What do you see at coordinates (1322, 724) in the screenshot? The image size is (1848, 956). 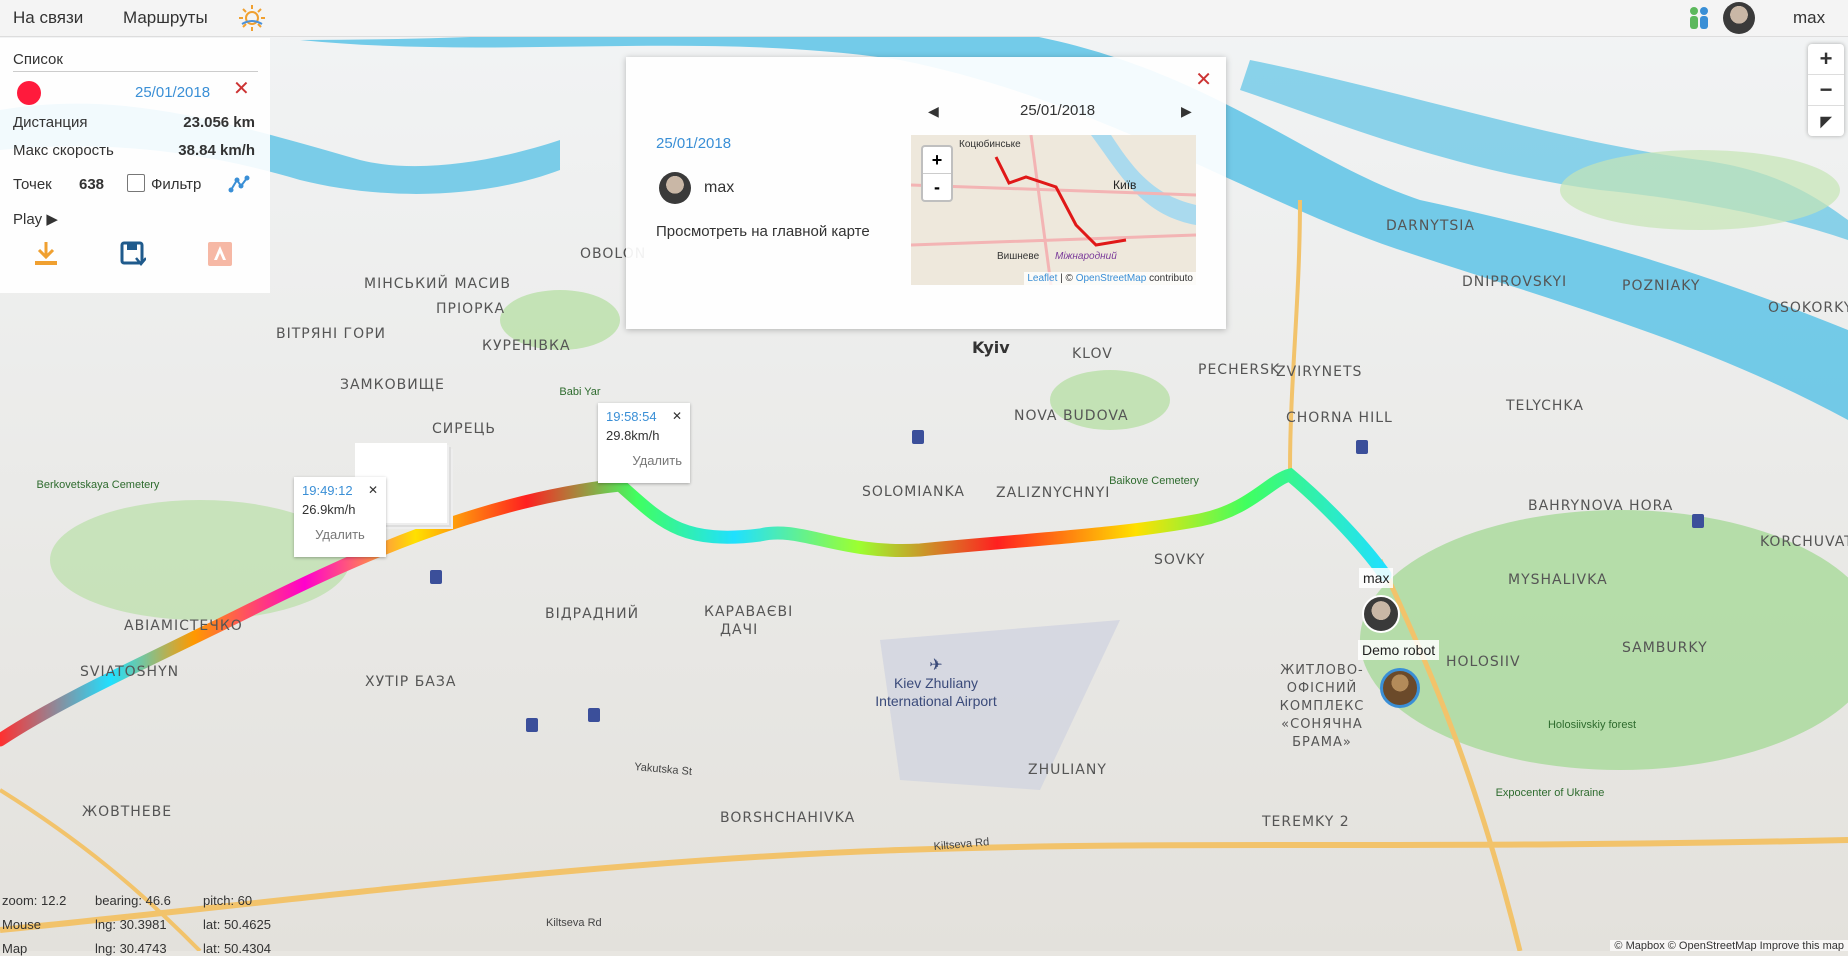 I see `complex-label: «СОНЯЧНА` at bounding box center [1322, 724].